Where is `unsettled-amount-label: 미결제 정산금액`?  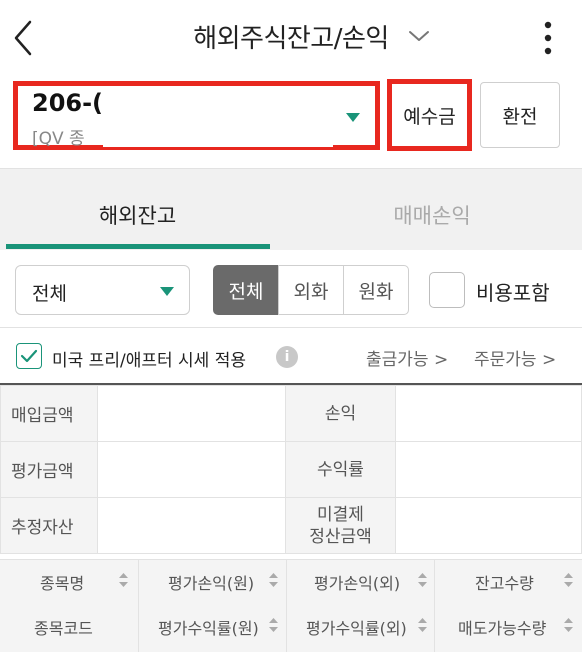 unsettled-amount-label: 미결제 정산금액 is located at coordinates (340, 525).